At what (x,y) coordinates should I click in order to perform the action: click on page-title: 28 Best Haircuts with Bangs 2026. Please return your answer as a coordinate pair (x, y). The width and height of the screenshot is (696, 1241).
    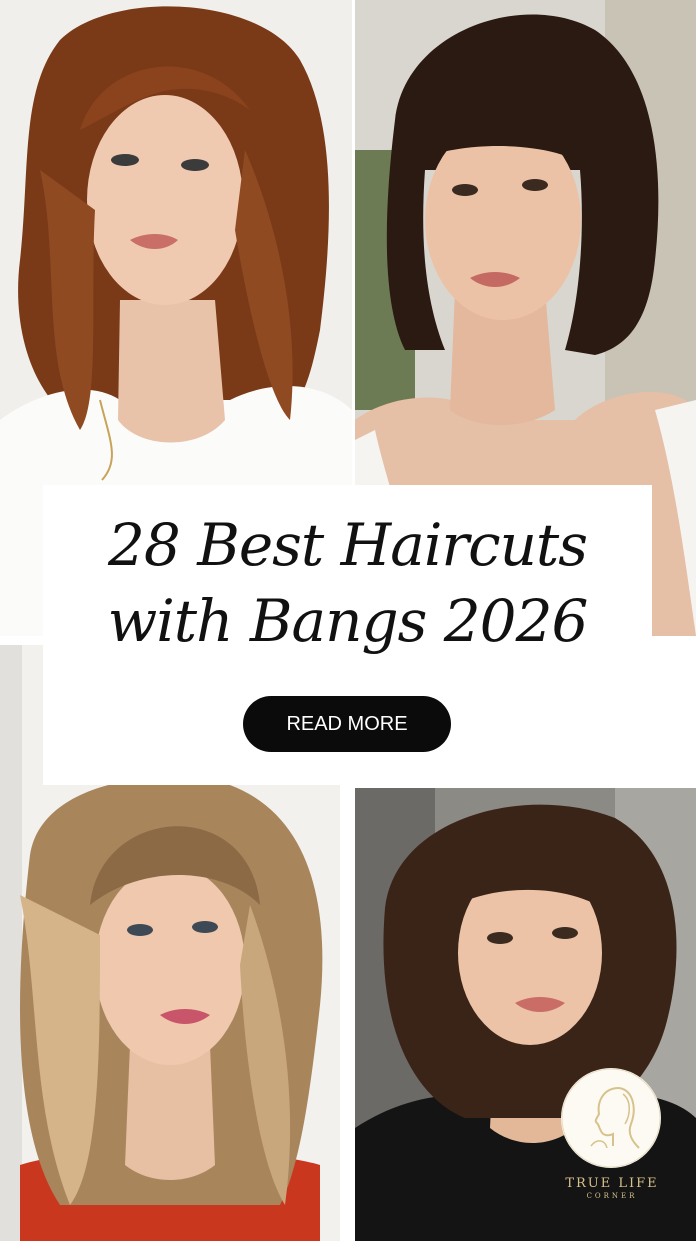
    Looking at the image, I should click on (347, 583).